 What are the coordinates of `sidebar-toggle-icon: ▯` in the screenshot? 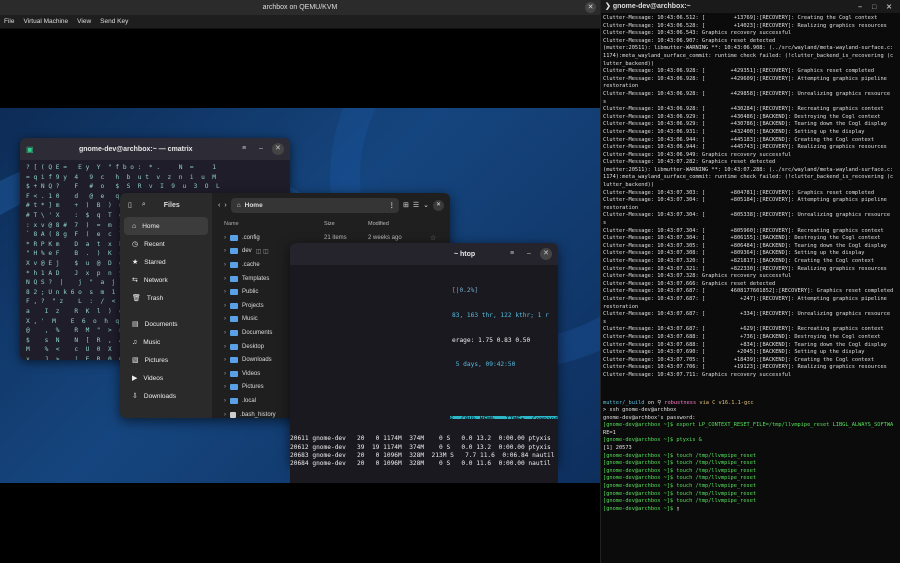 It's located at (130, 205).